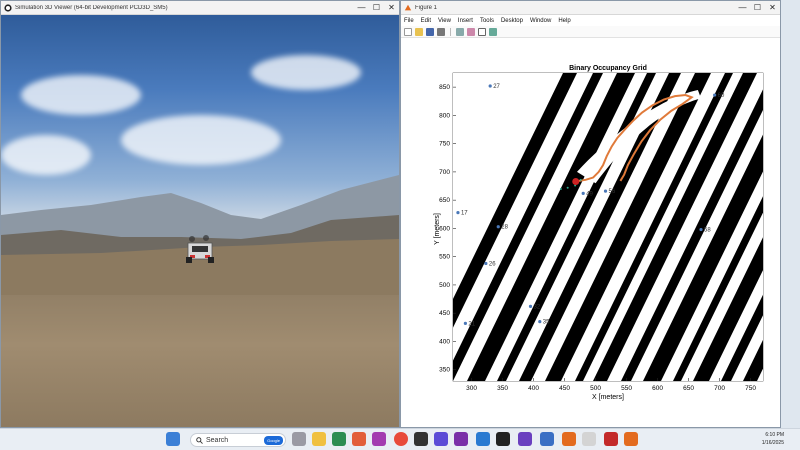  What do you see at coordinates (512, 21) in the screenshot?
I see `menu-desktop: Desktop` at bounding box center [512, 21].